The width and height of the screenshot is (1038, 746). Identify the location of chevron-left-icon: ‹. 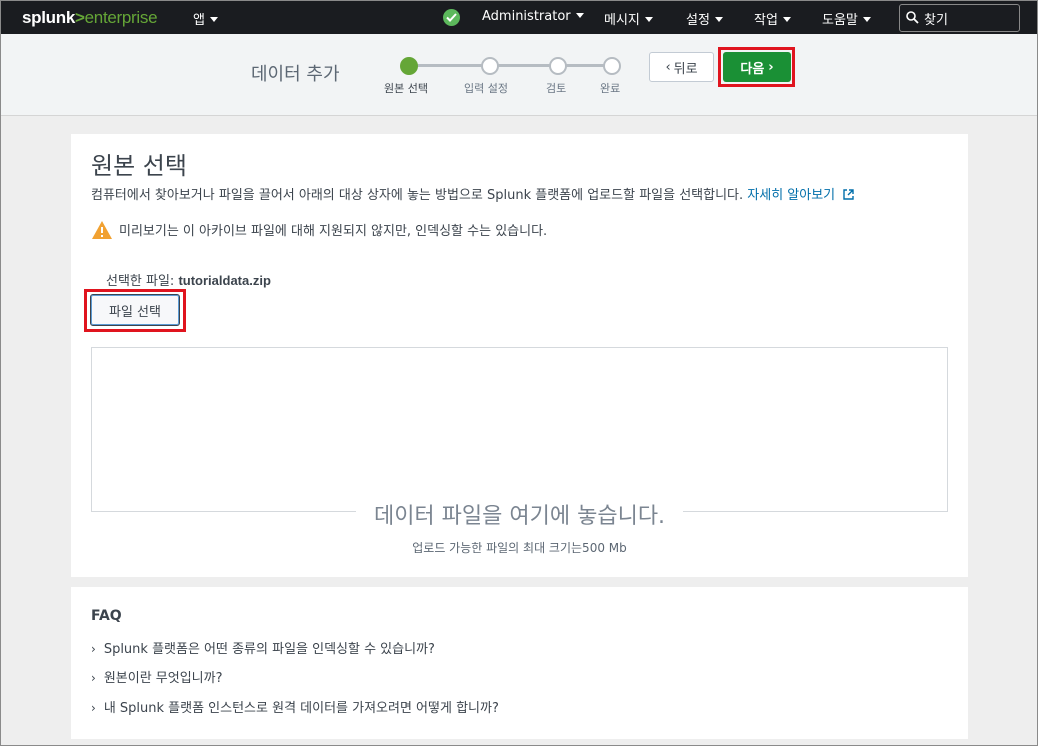
(668, 67).